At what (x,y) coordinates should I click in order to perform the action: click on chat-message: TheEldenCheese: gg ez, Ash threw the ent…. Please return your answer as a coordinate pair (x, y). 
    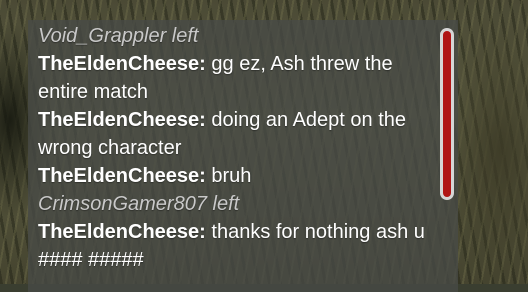
    Looking at the image, I should click on (238, 78).